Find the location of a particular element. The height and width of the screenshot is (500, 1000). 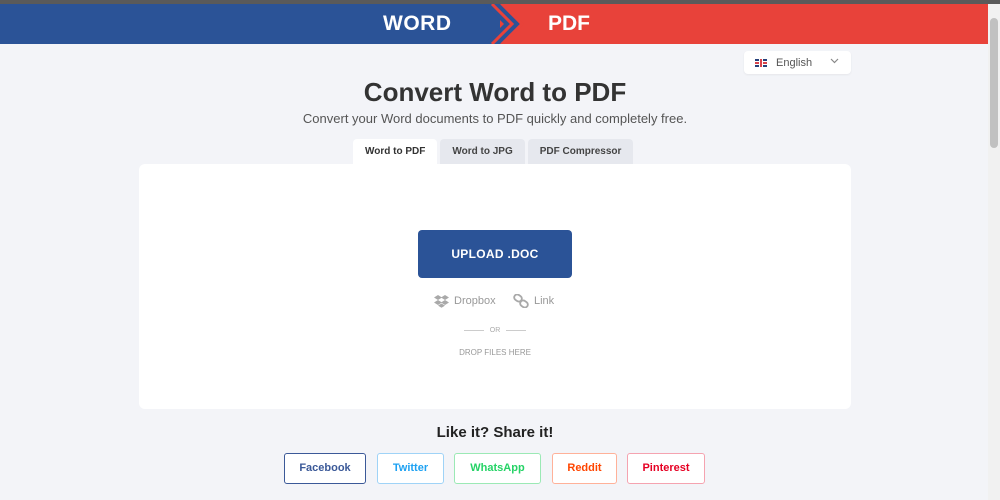

dropbox-icon is located at coordinates (441, 301).